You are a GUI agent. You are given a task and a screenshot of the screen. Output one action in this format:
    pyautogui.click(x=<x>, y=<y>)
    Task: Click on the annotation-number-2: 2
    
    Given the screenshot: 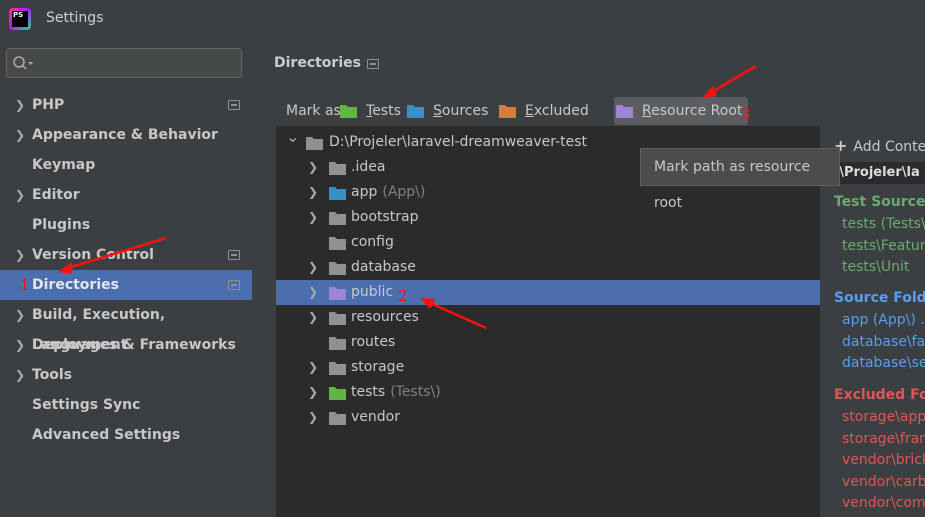 What is the action you would take?
    pyautogui.click(x=403, y=296)
    